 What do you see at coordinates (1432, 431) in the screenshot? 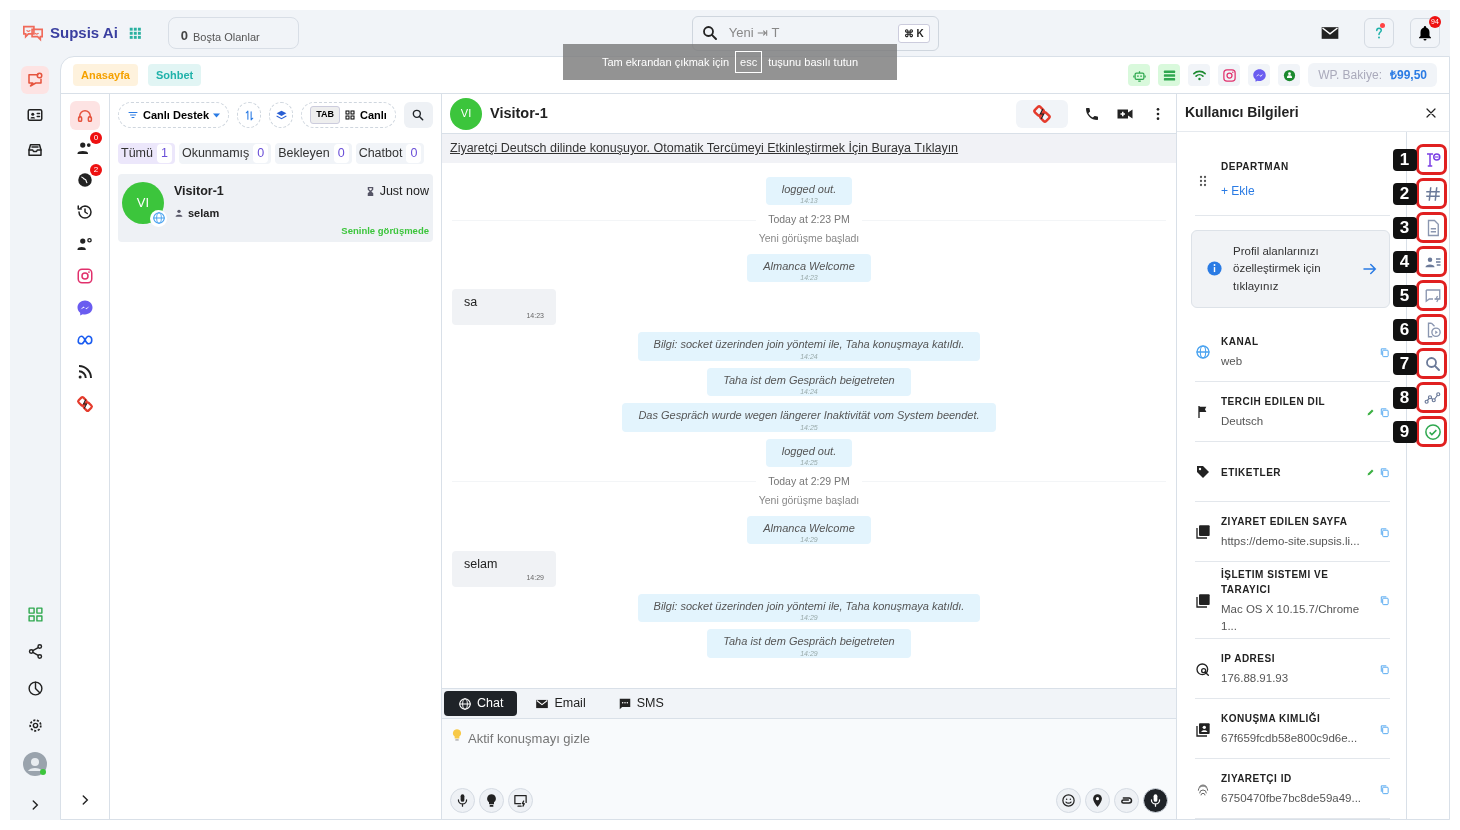
I see `check-circle-icon` at bounding box center [1432, 431].